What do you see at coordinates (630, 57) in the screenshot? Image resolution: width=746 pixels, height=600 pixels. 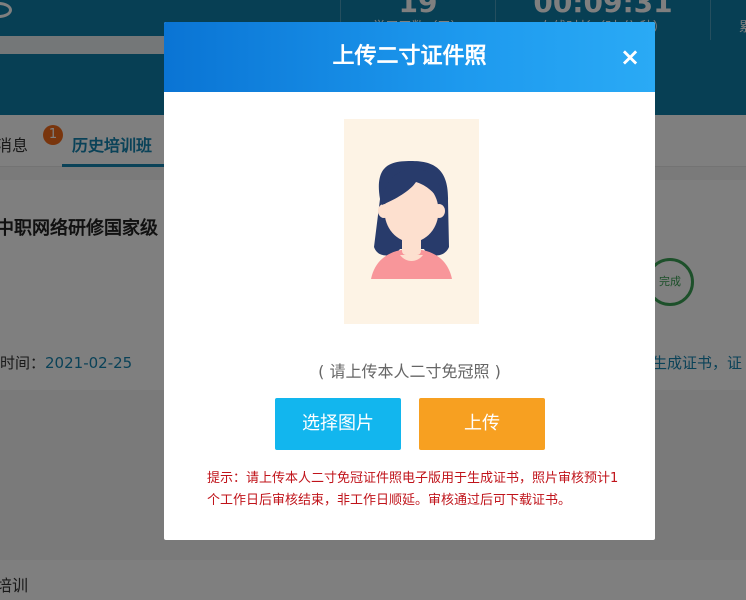 I see `close-icon: ×` at bounding box center [630, 57].